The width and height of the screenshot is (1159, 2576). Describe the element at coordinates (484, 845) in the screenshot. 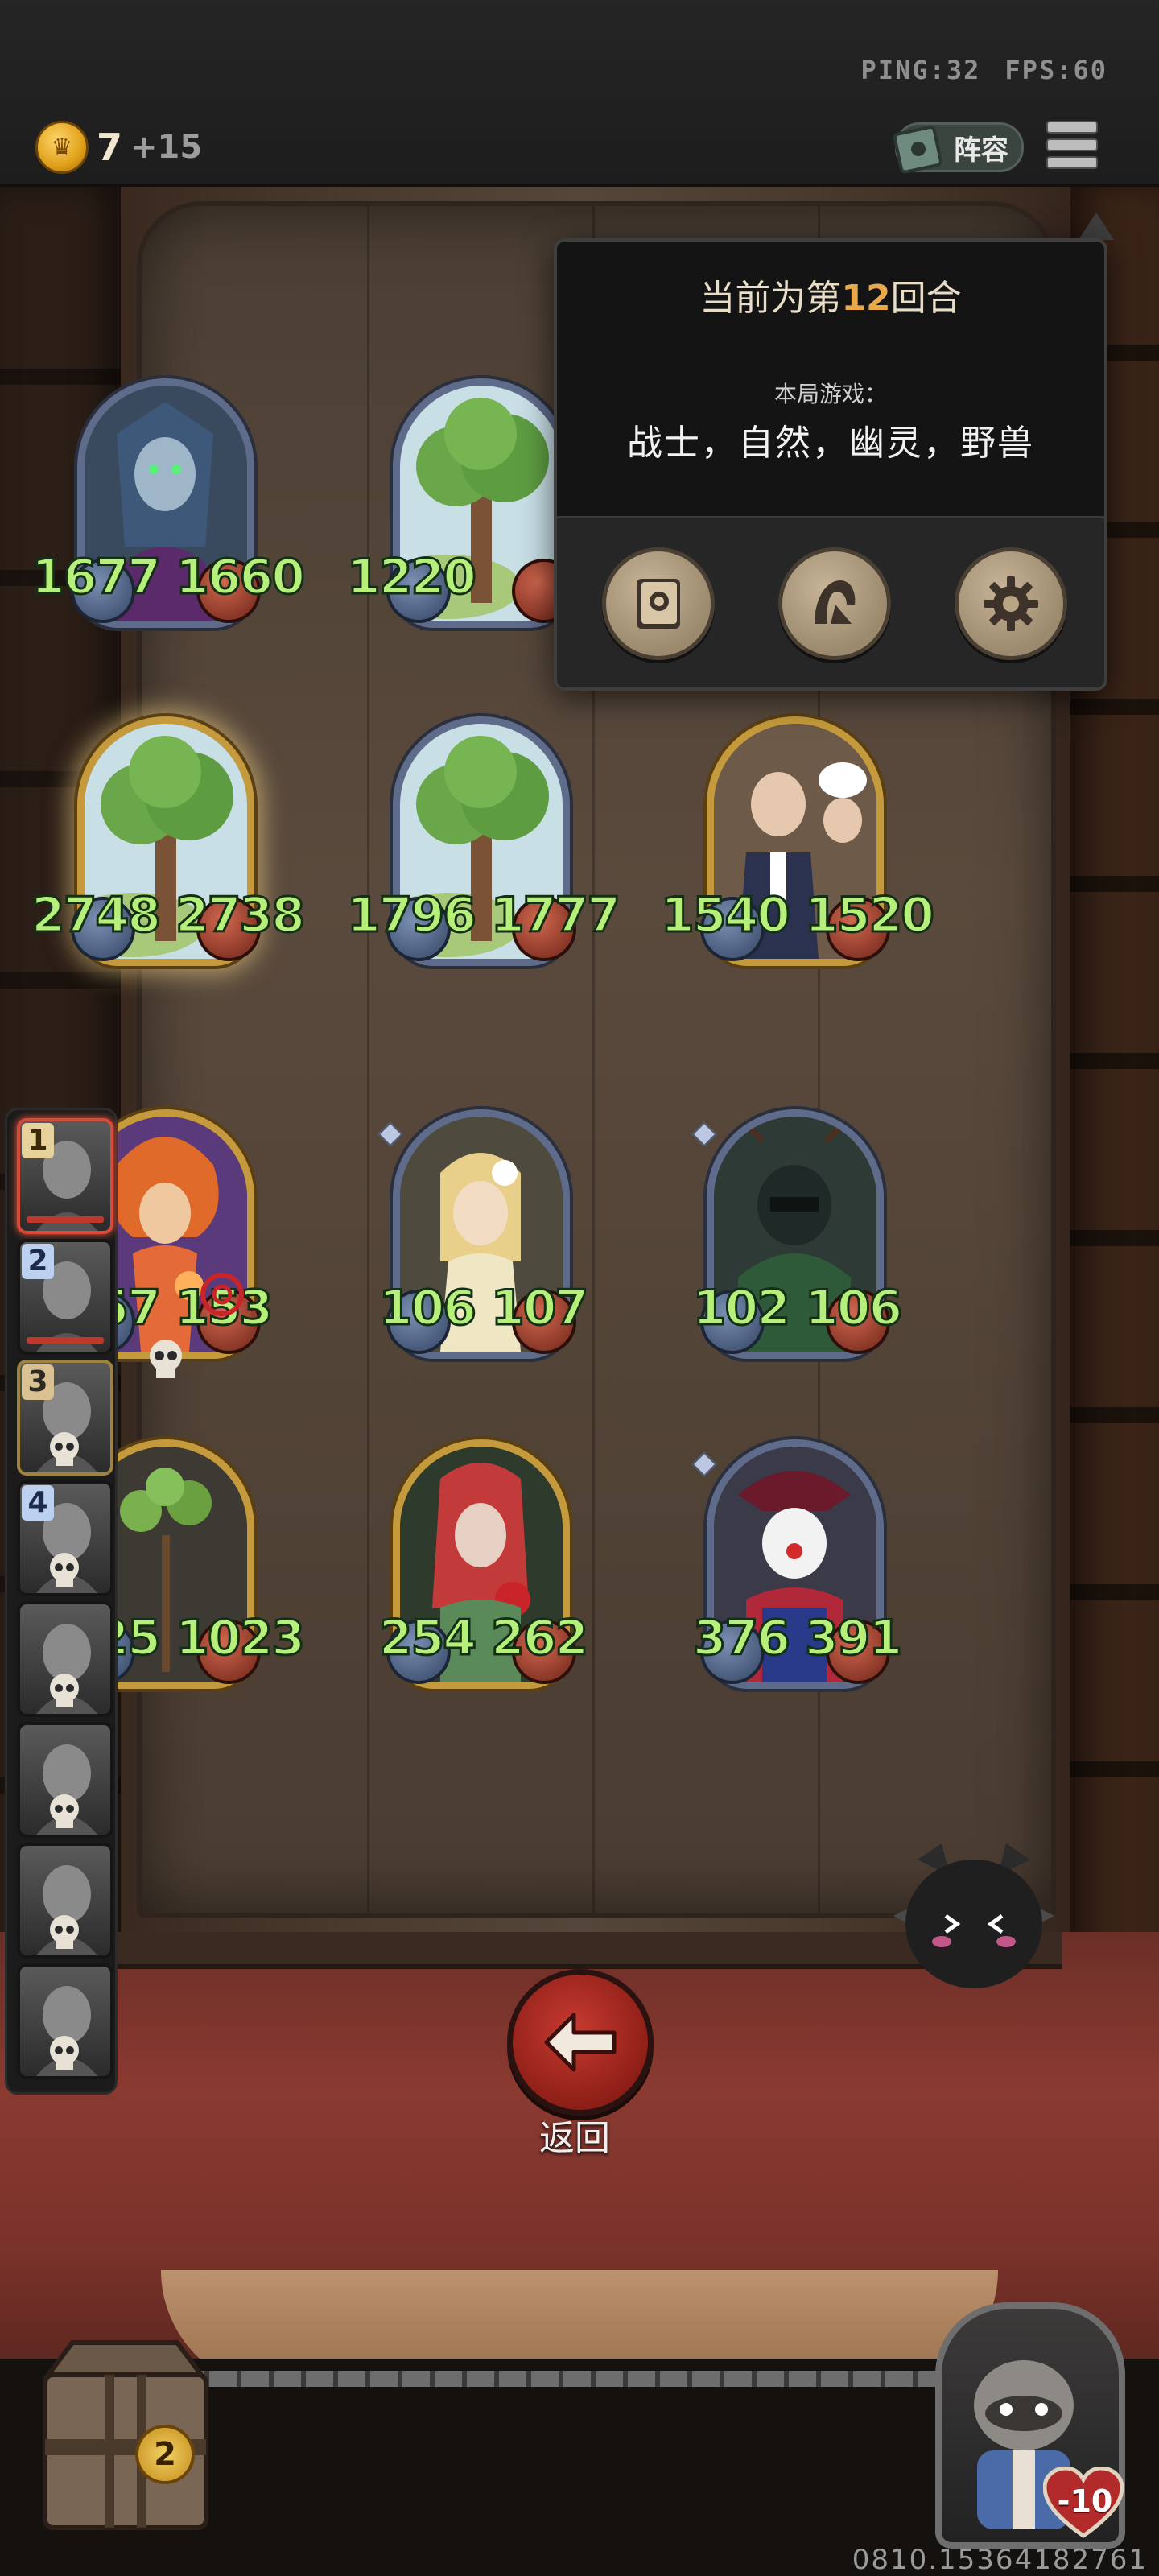

I see `minion-card: 1796 1777` at that location.